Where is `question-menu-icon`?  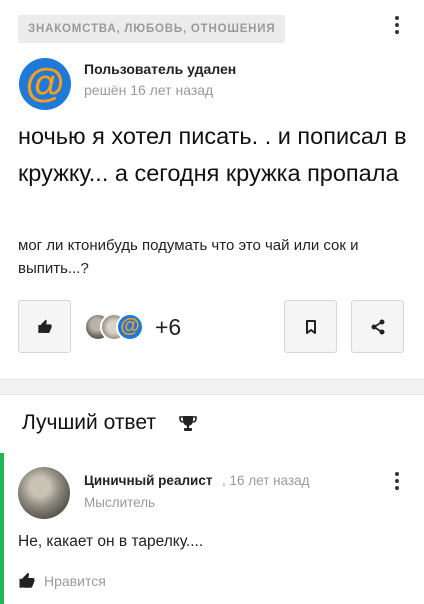 question-menu-icon is located at coordinates (397, 25).